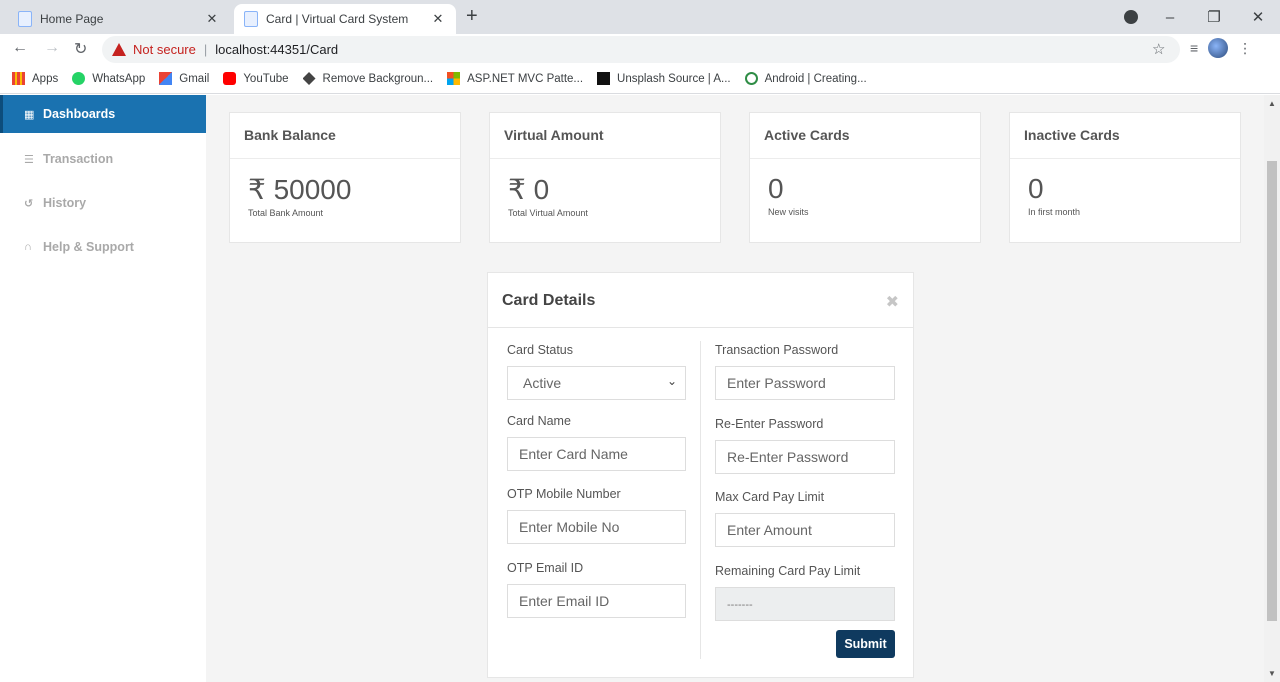 The height and width of the screenshot is (682, 1280). Describe the element at coordinates (1054, 212) in the screenshot. I see `stat-caption: In first month` at that location.